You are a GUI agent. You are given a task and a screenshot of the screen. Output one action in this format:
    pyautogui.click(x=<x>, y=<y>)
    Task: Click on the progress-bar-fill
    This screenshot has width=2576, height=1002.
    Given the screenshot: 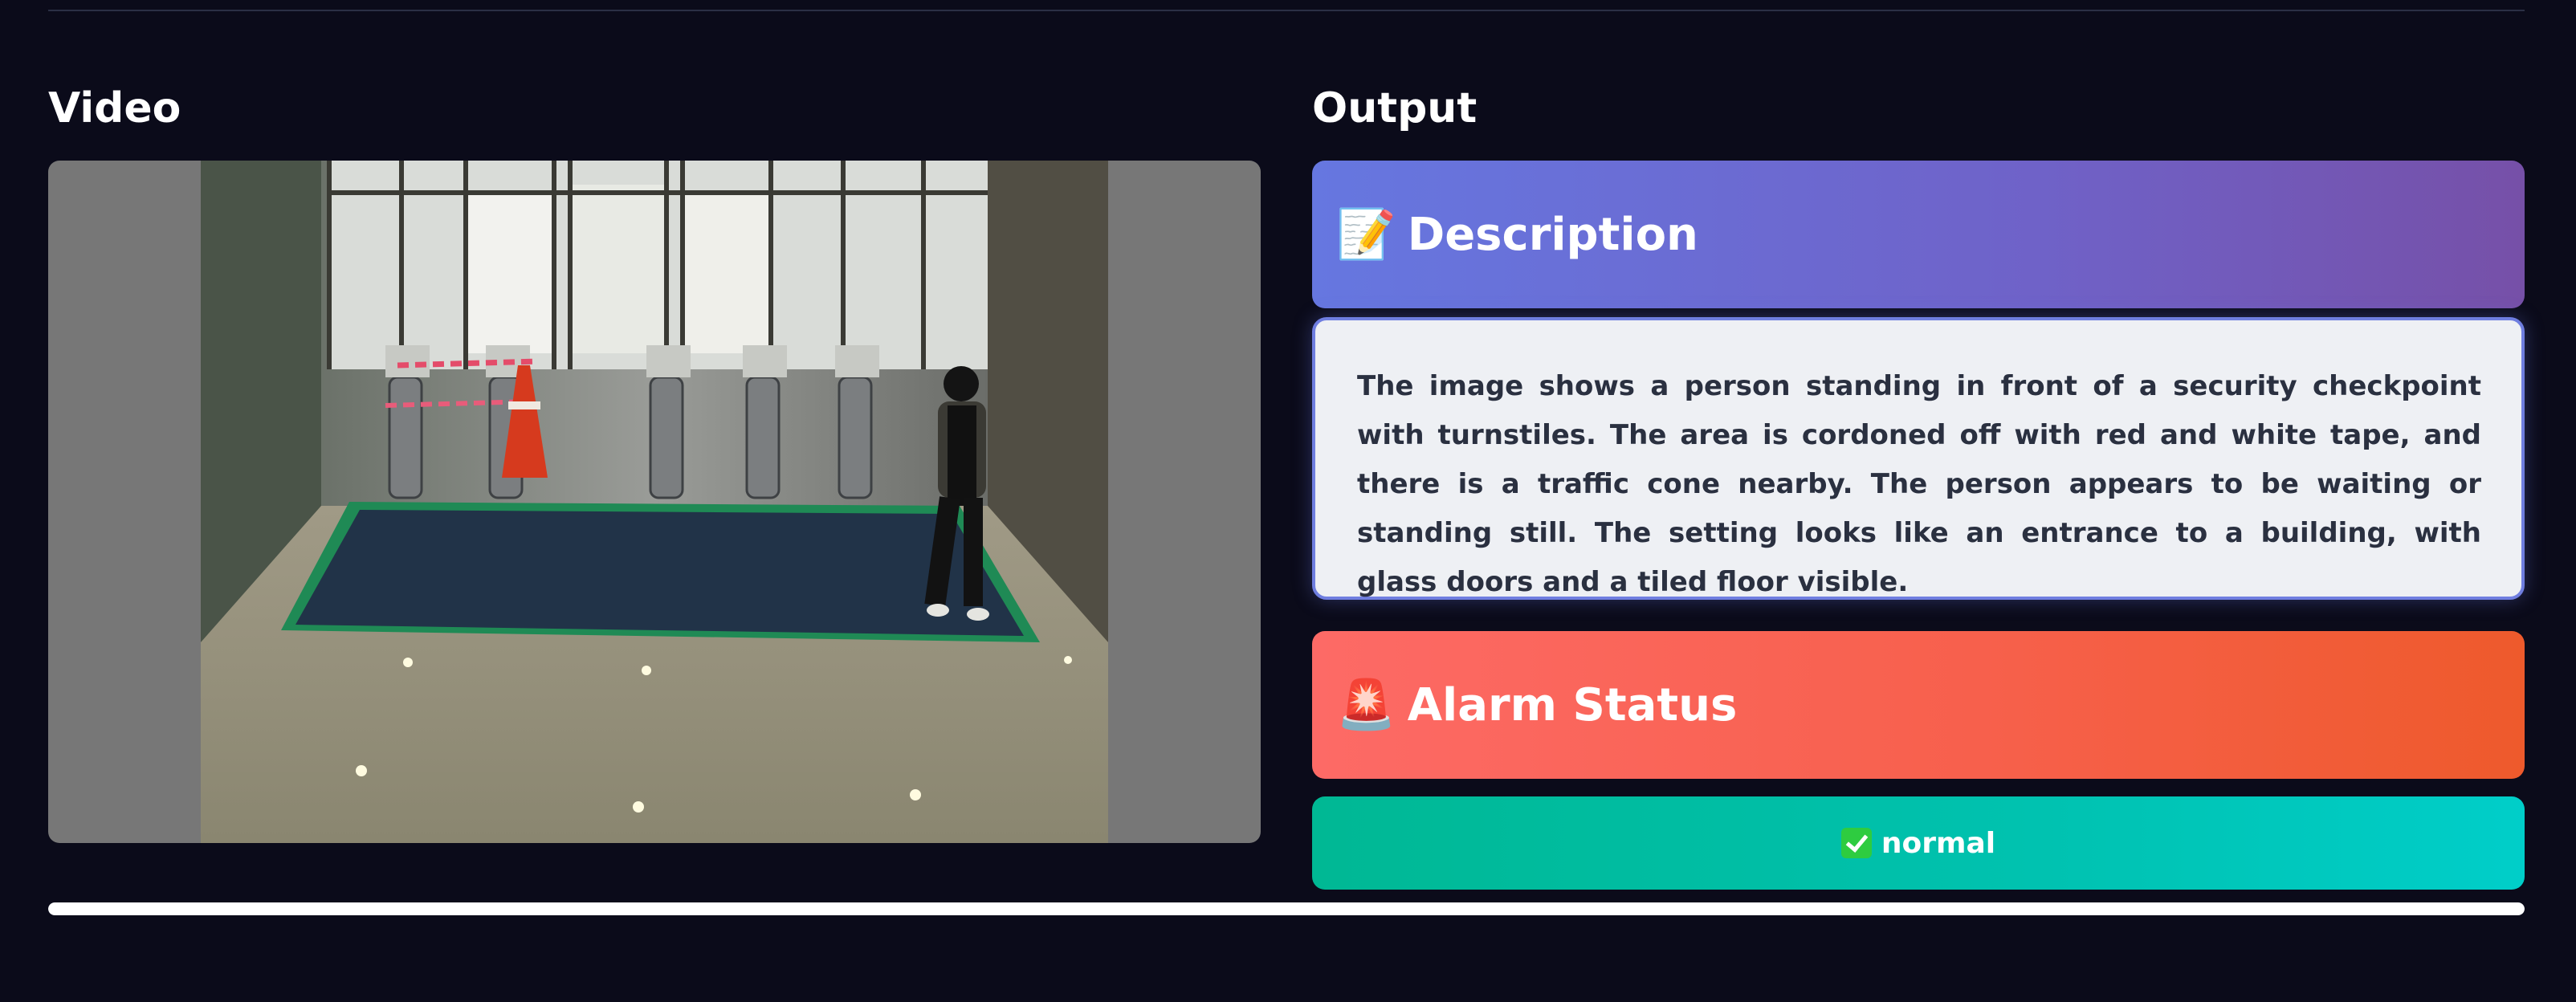 What is the action you would take?
    pyautogui.click(x=1286, y=908)
    